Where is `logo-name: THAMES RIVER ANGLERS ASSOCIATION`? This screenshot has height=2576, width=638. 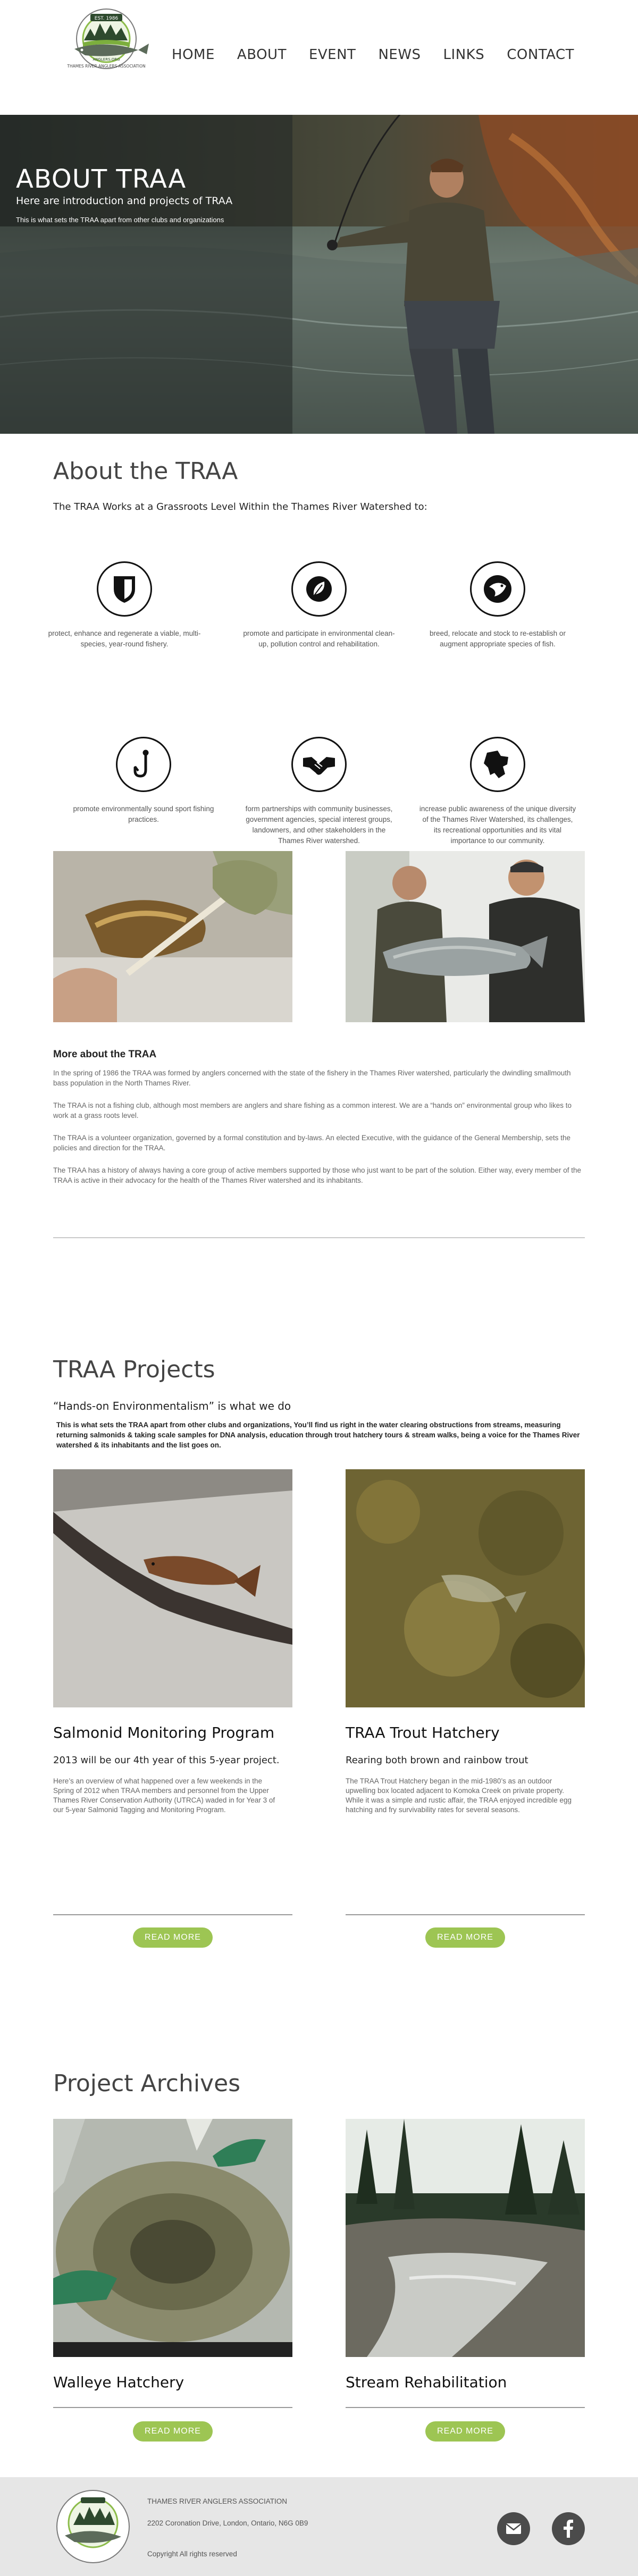
logo-name: THAMES RIVER ANGLERS ASSOCIATION is located at coordinates (105, 66).